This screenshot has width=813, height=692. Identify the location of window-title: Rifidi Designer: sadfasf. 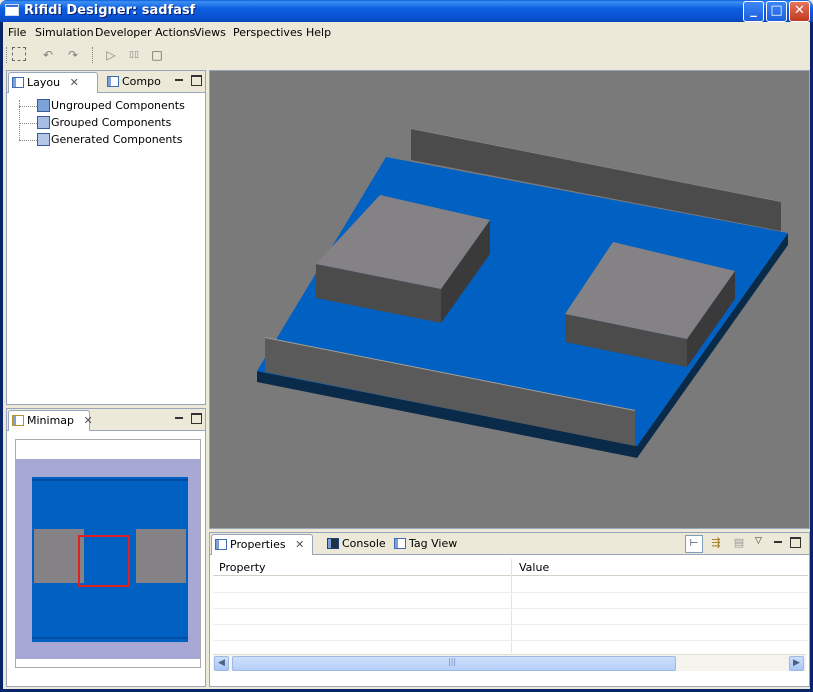
(110, 10).